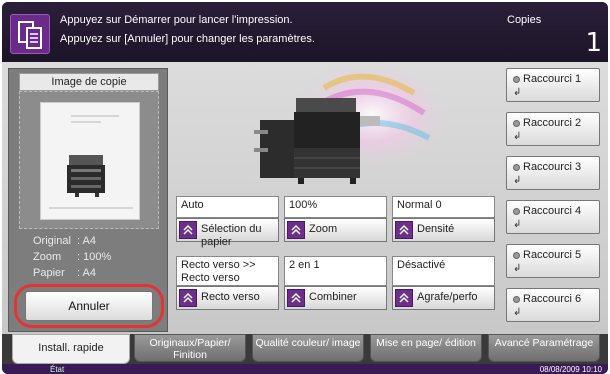  I want to click on tab-originaux-papier-finition: Originaux/Papier/ Finition, so click(190, 348).